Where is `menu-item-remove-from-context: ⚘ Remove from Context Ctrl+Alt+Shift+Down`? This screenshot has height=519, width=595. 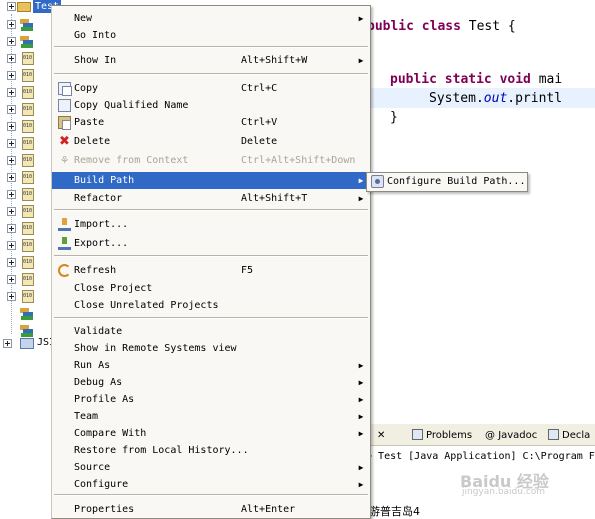 menu-item-remove-from-context: ⚘ Remove from Context Ctrl+Alt+Shift+Down is located at coordinates (211, 160).